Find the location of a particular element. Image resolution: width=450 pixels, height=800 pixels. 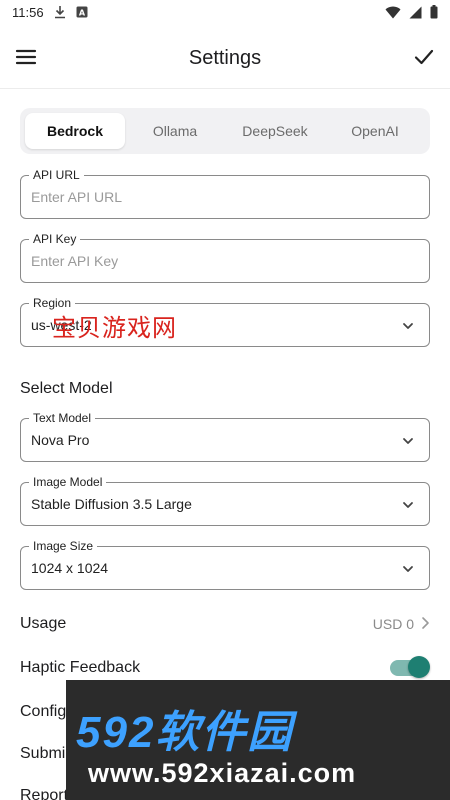

haptic-feedback-toggle is located at coordinates (410, 667).